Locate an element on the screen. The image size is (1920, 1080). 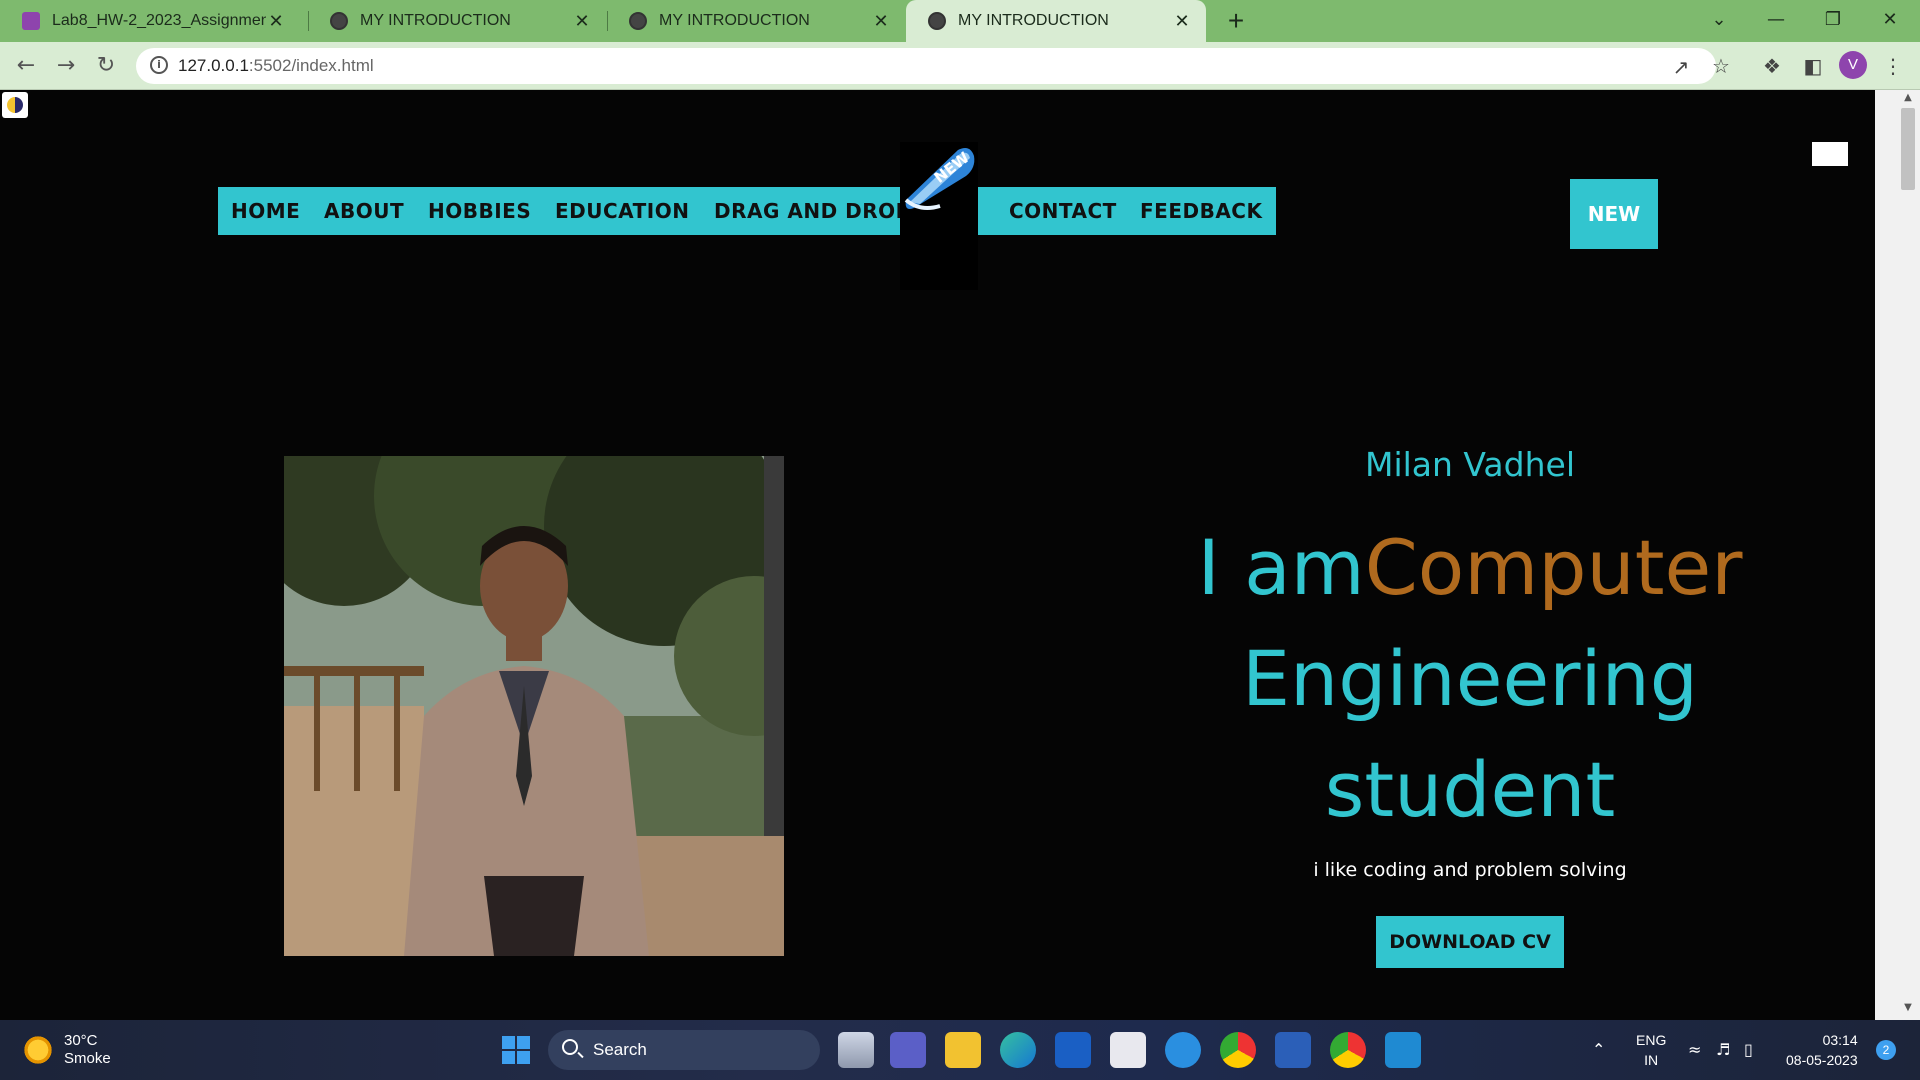
nav-contact: CONTACT is located at coordinates (1063, 211).